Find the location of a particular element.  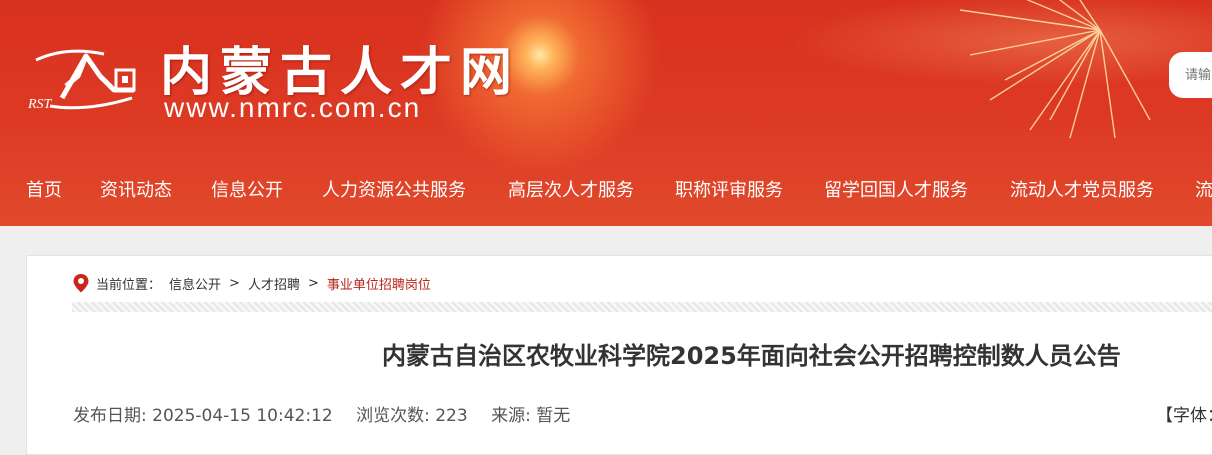

publish-date: 发布日期: 2025-04-15 10:42:12 is located at coordinates (203, 416).